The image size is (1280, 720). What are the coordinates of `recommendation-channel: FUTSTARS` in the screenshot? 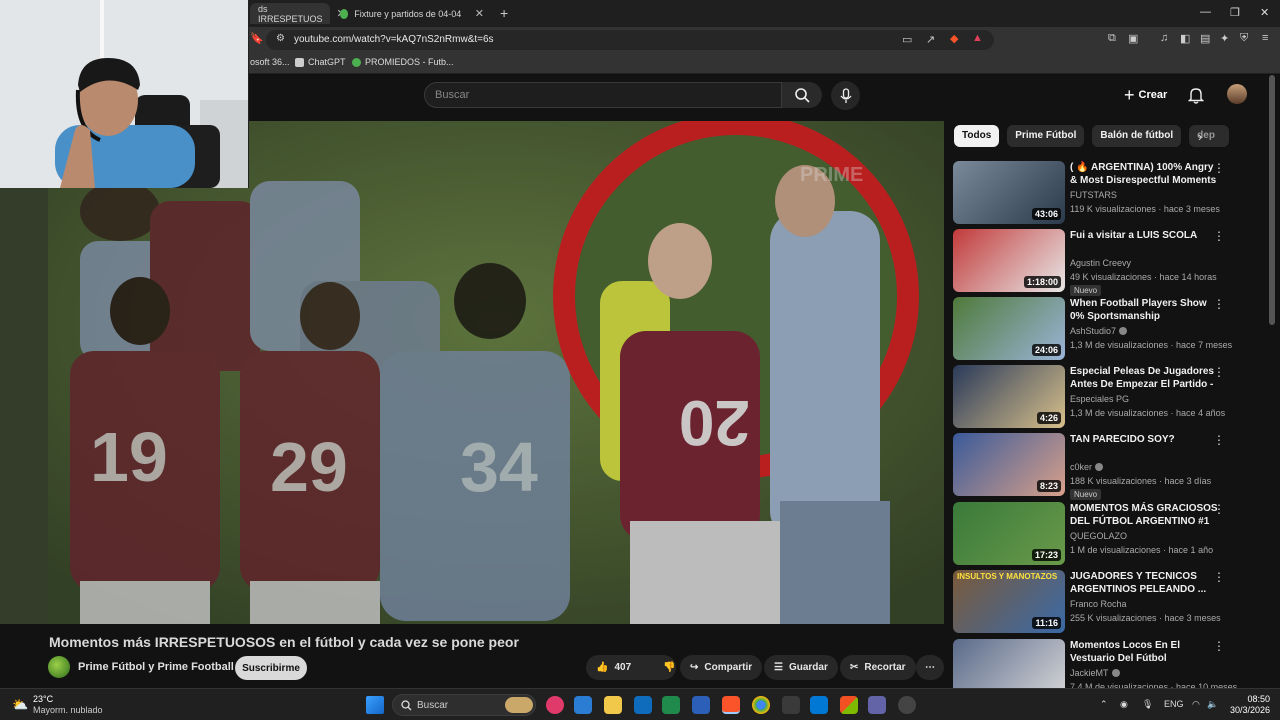 It's located at (1093, 195).